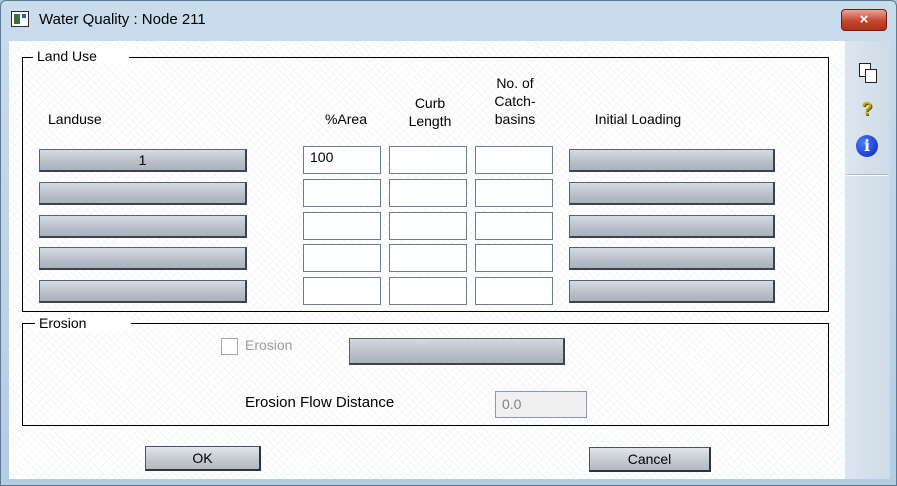 This screenshot has height=486, width=897. I want to click on area-header: %Area, so click(346, 119).